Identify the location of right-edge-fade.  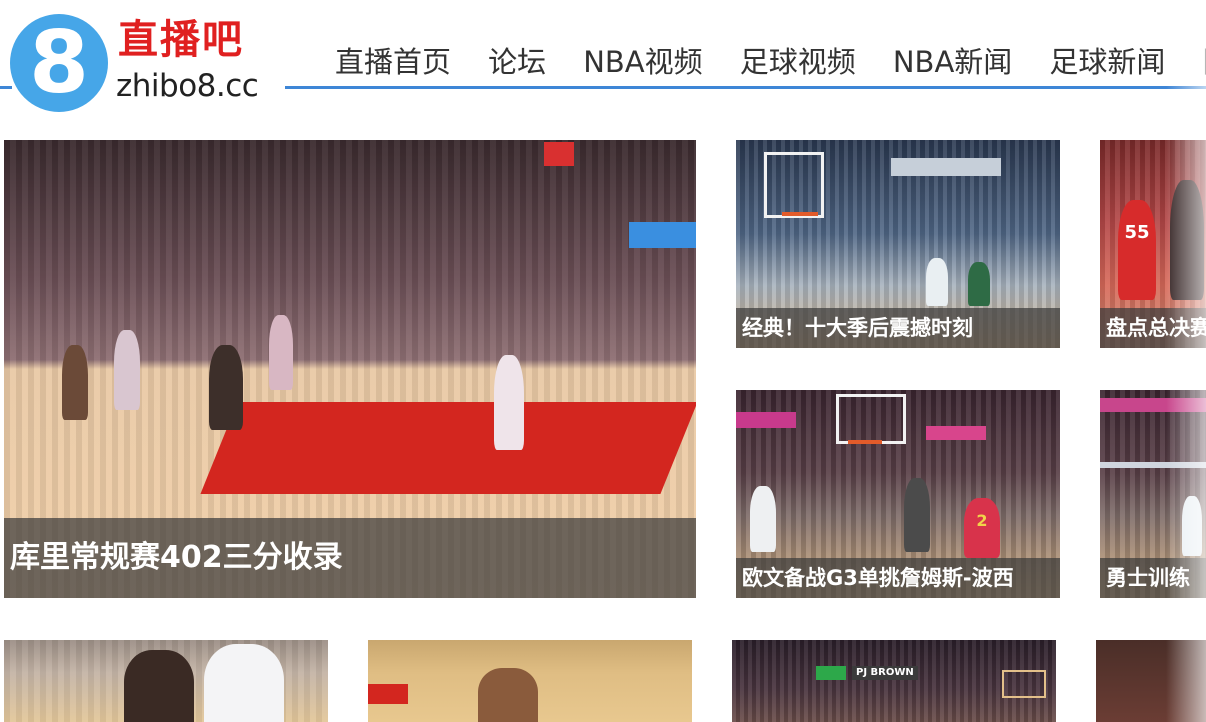
(1186, 361).